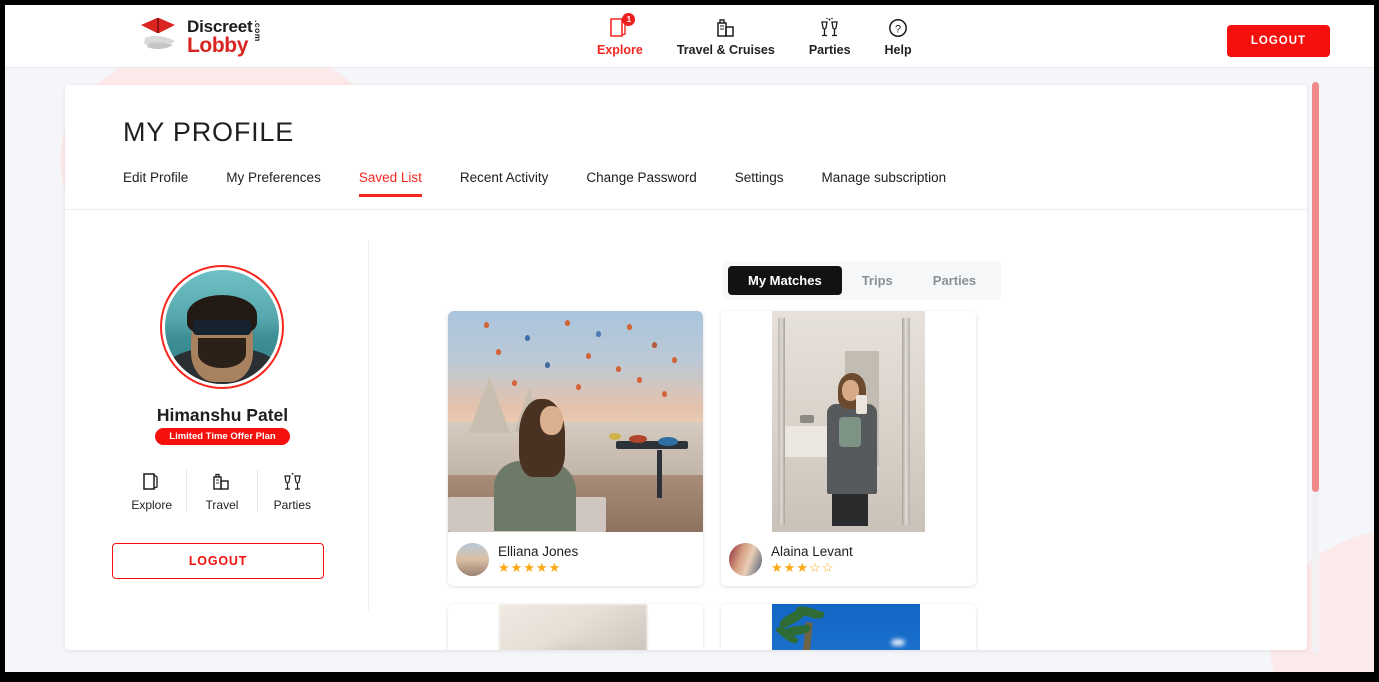 This screenshot has width=1379, height=682. Describe the element at coordinates (504, 183) in the screenshot. I see `tab-recent-activity: Recent Activity` at that location.